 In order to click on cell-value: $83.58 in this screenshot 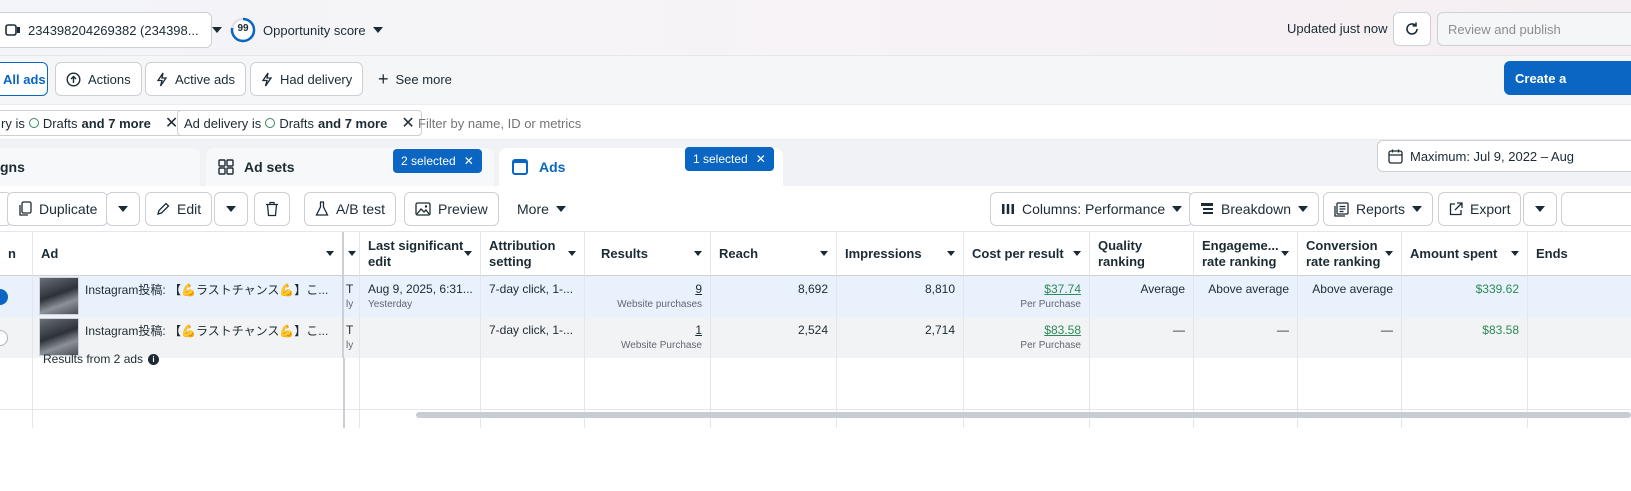, I will do `click(1026, 330)`.